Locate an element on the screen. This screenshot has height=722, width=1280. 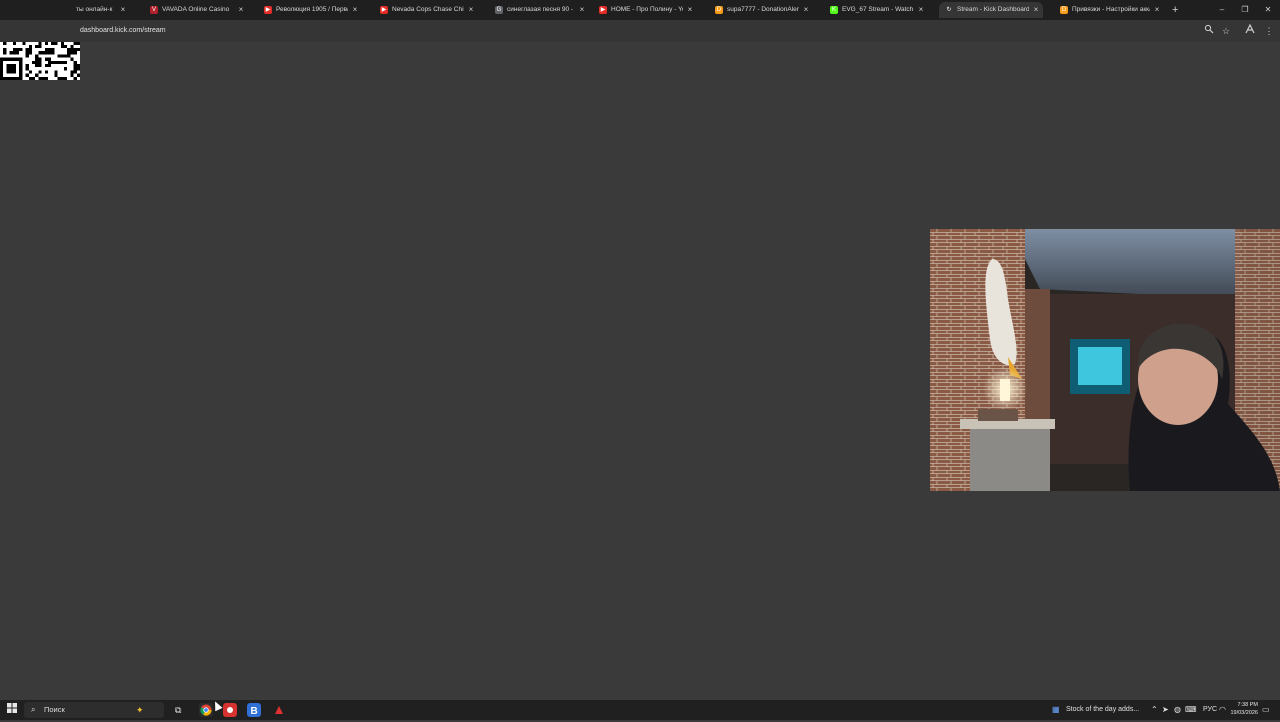
red-app-taskbar-icon is located at coordinates (279, 710).